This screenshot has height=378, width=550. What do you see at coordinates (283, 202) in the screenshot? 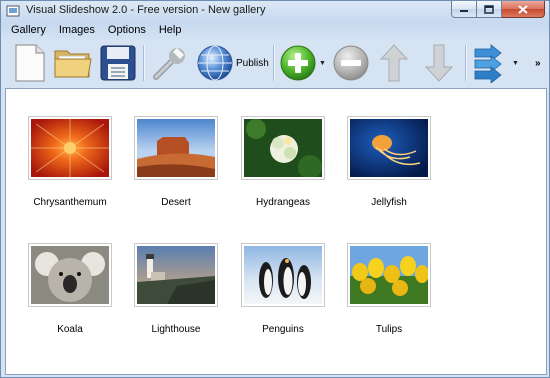
I see `thumbnail-caption: Hydrangeas` at bounding box center [283, 202].